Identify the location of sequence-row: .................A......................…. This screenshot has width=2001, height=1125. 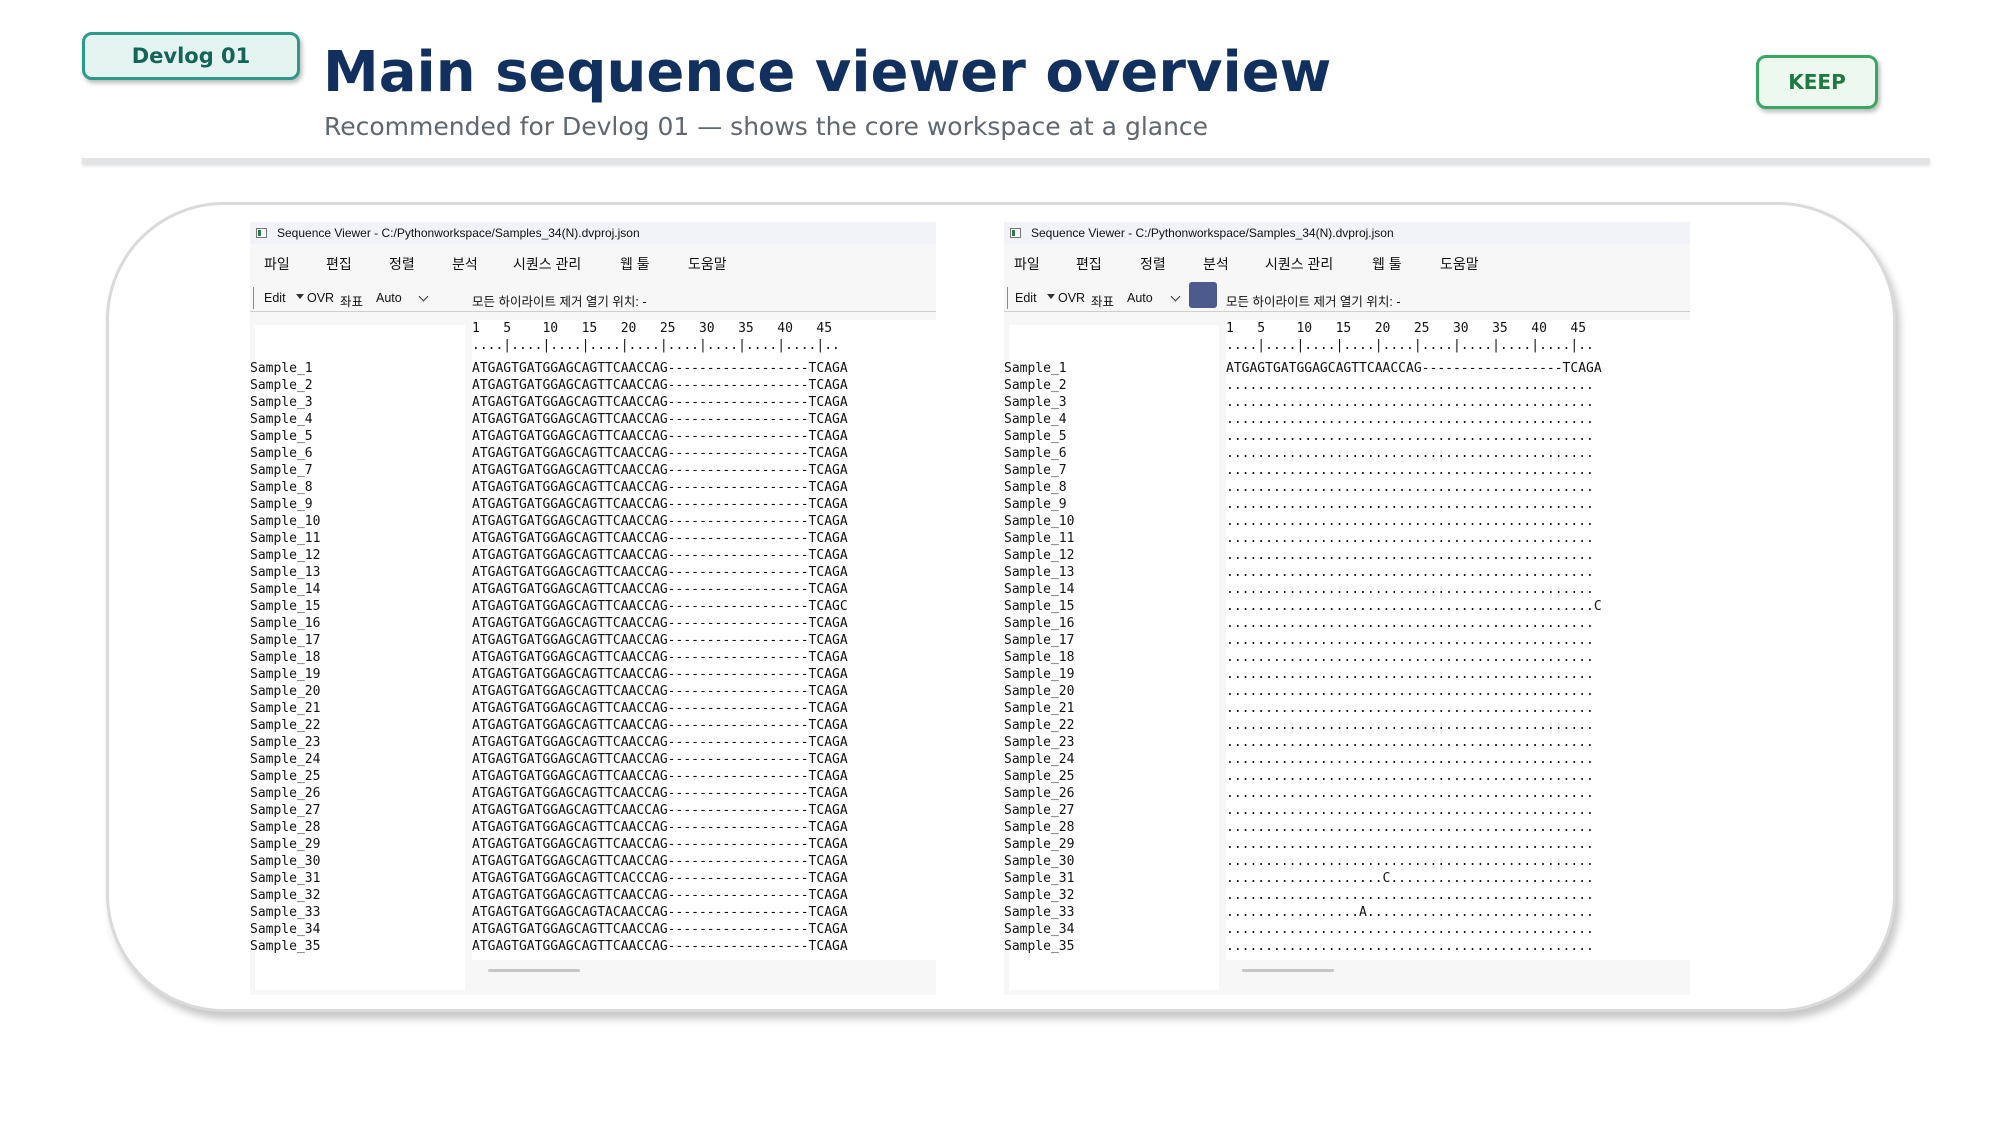
(1414, 912).